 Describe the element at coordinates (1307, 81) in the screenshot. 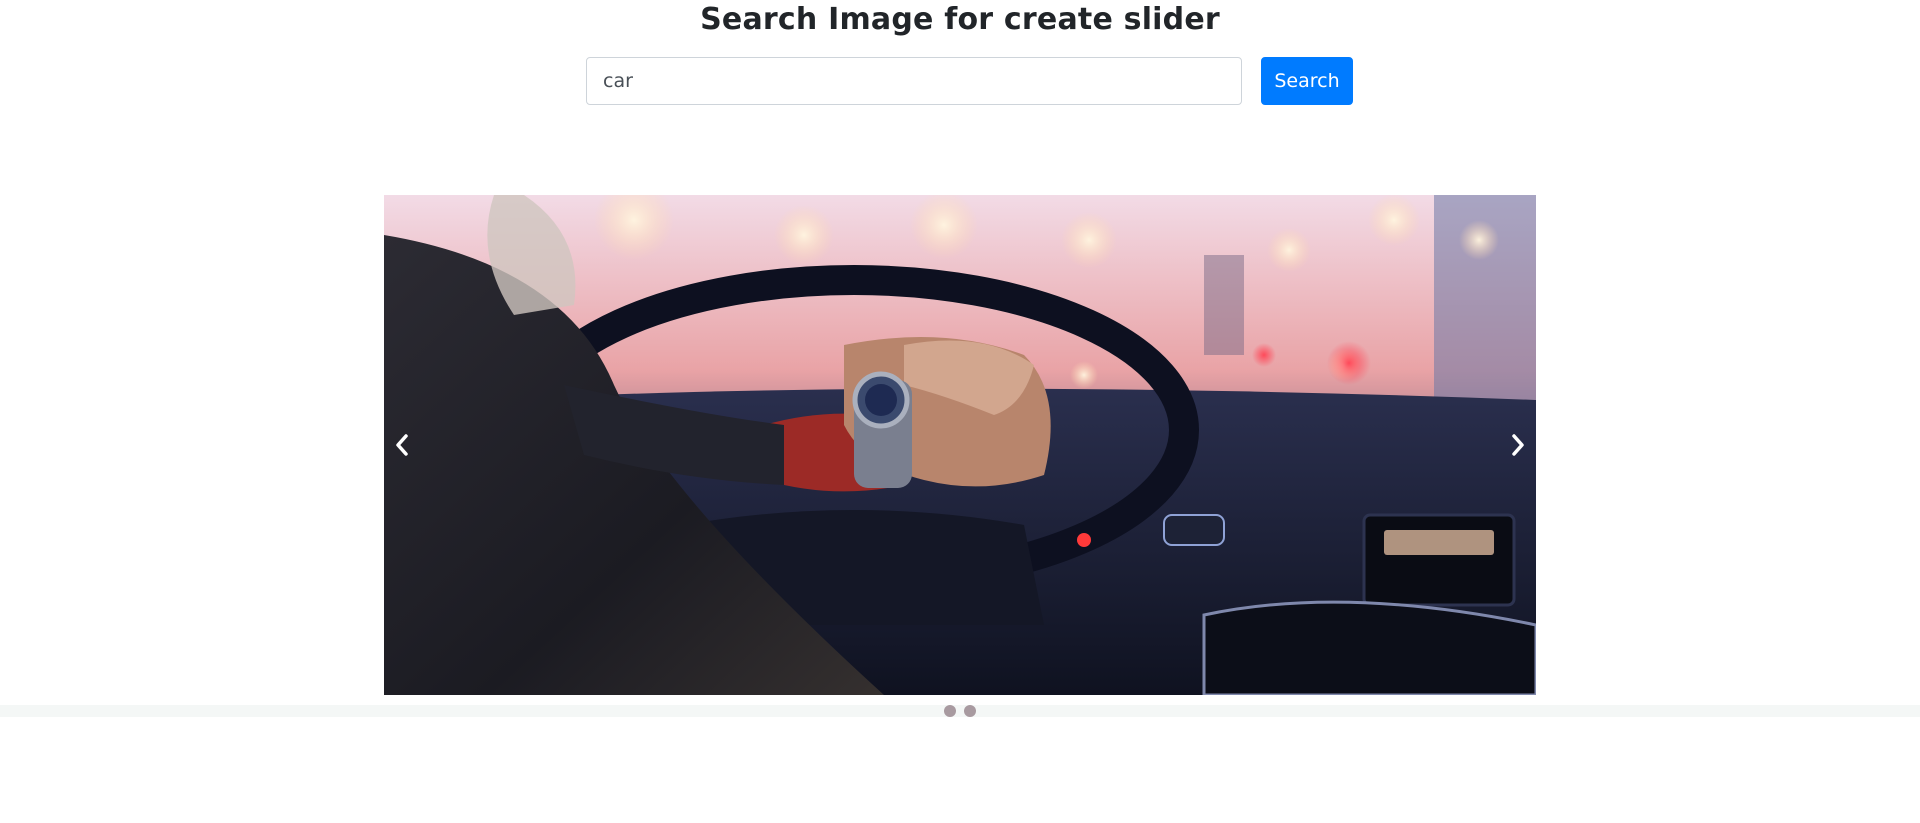

I see `search-button: Search` at that location.